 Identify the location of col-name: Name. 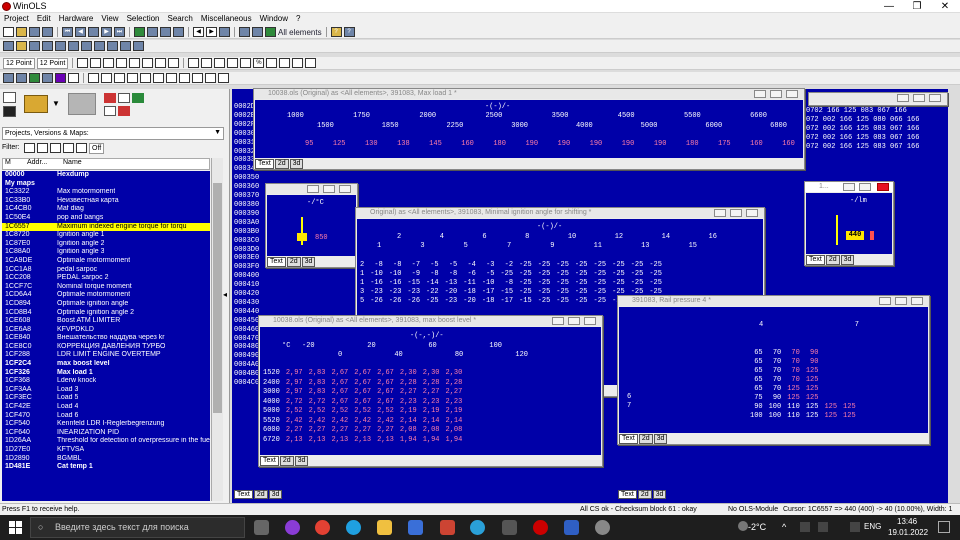
(72, 164).